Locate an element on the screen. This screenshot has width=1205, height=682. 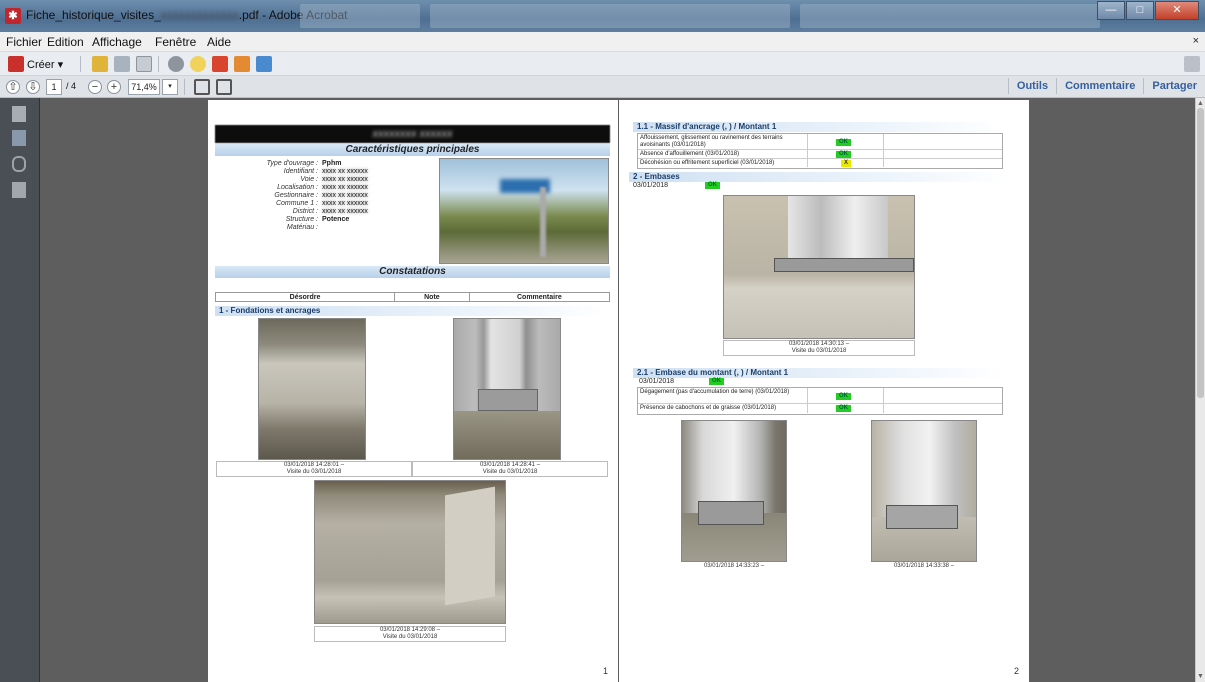
maximize-button: □ is located at coordinates (1140, 10).